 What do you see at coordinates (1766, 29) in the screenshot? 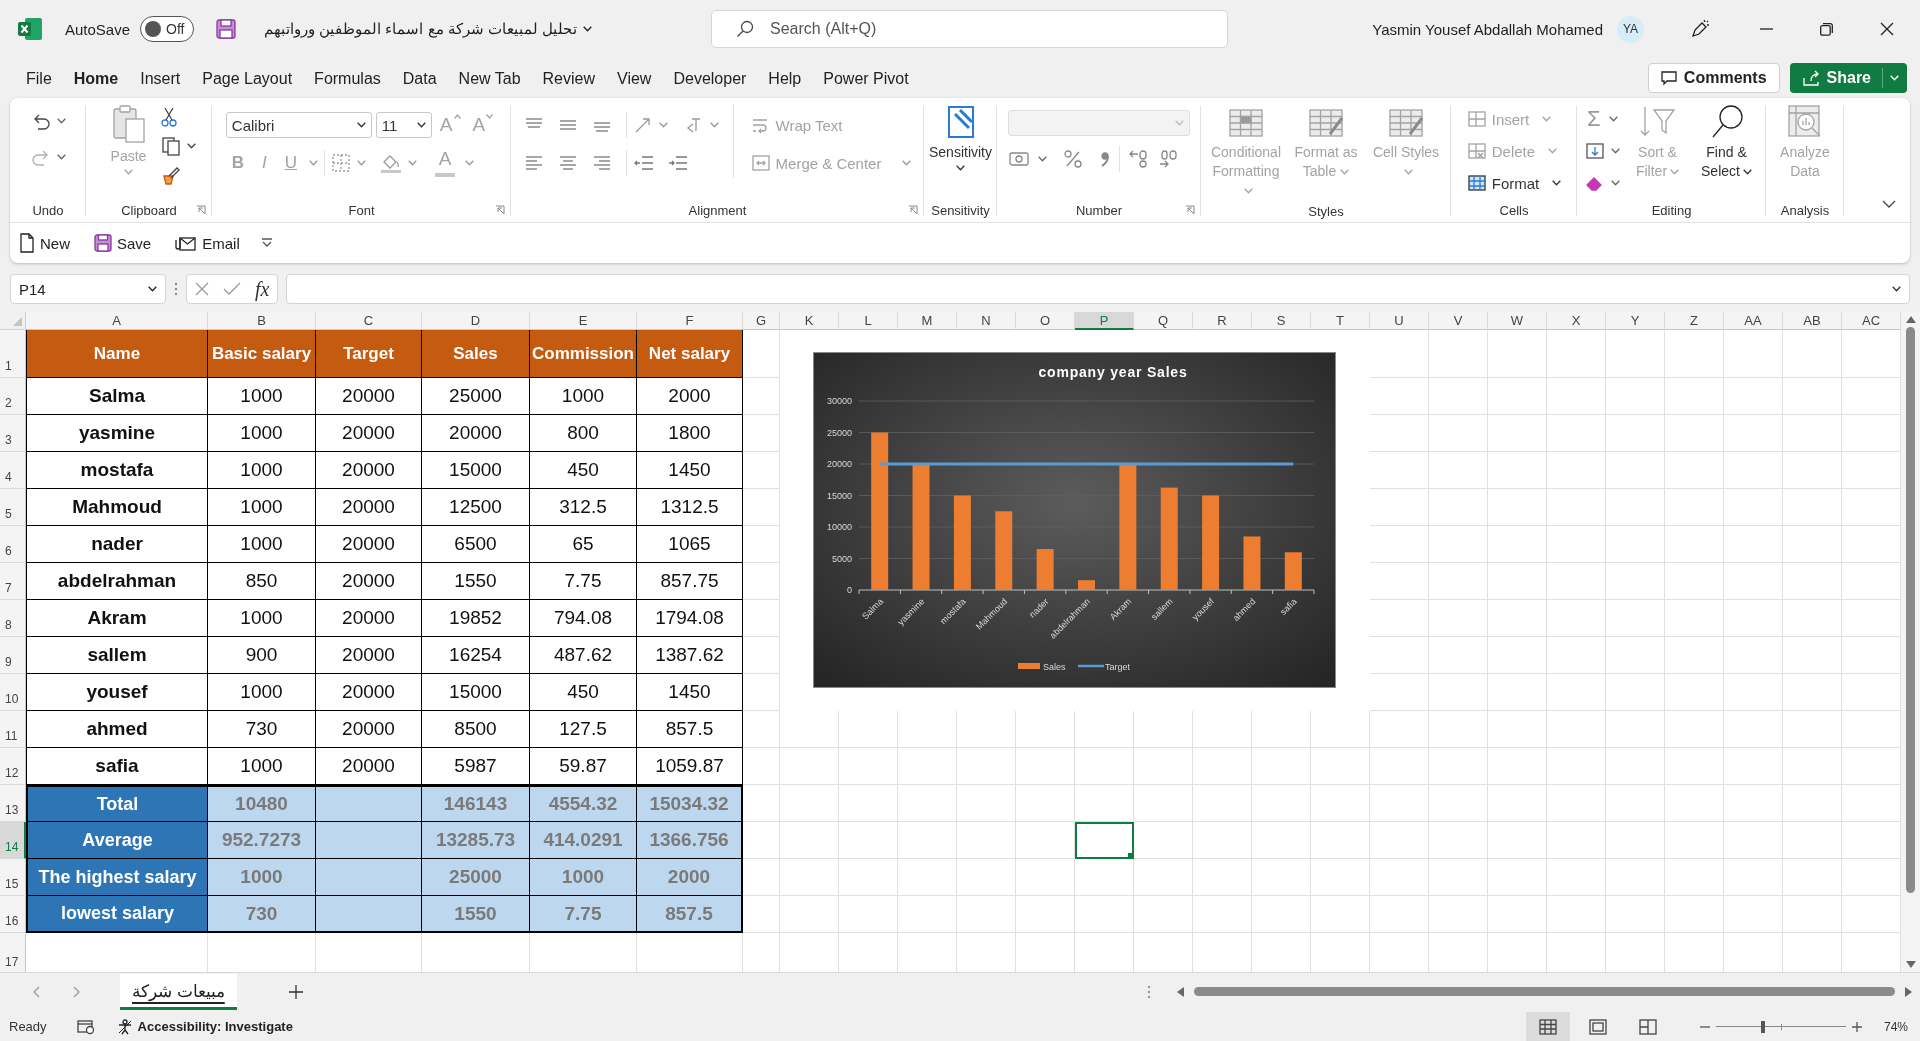
I see `minimize-icon` at bounding box center [1766, 29].